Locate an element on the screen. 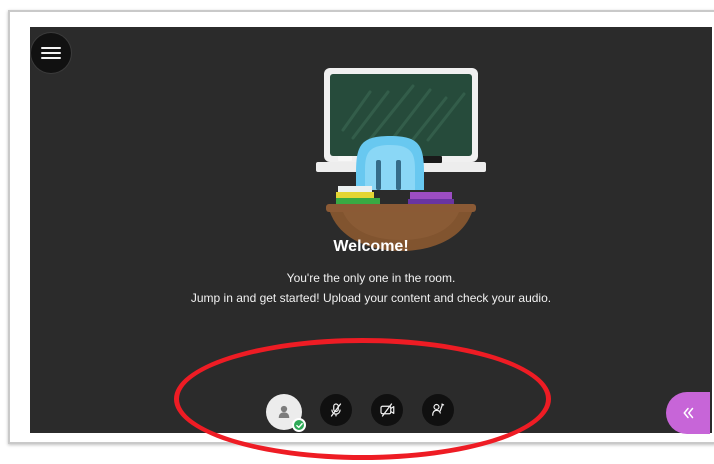 The height and width of the screenshot is (464, 714). camera-off-icon is located at coordinates (387, 410).